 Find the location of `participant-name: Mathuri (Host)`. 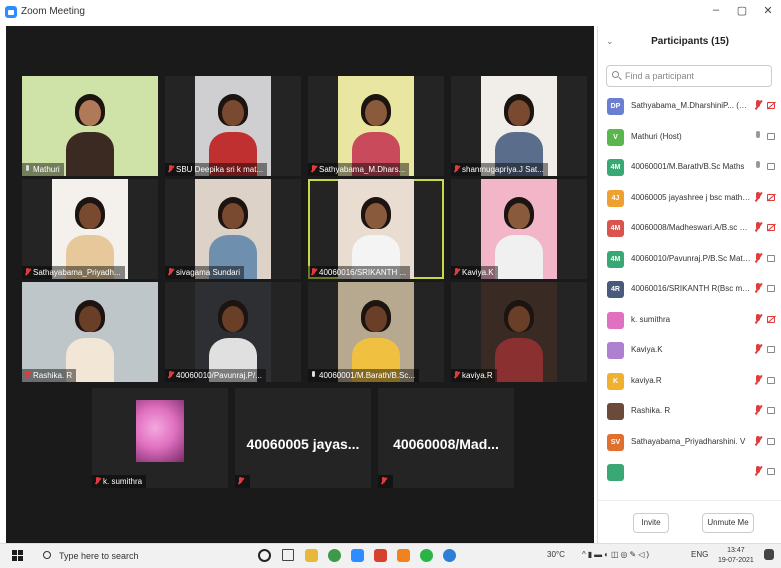

participant-name: Mathuri (Host) is located at coordinates (656, 136).